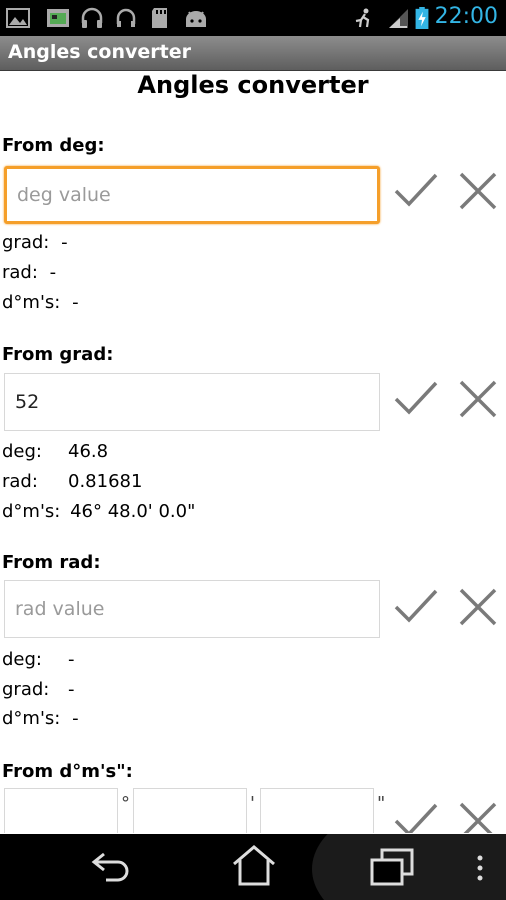  Describe the element at coordinates (196, 19) in the screenshot. I see `android-debug-icon` at that location.